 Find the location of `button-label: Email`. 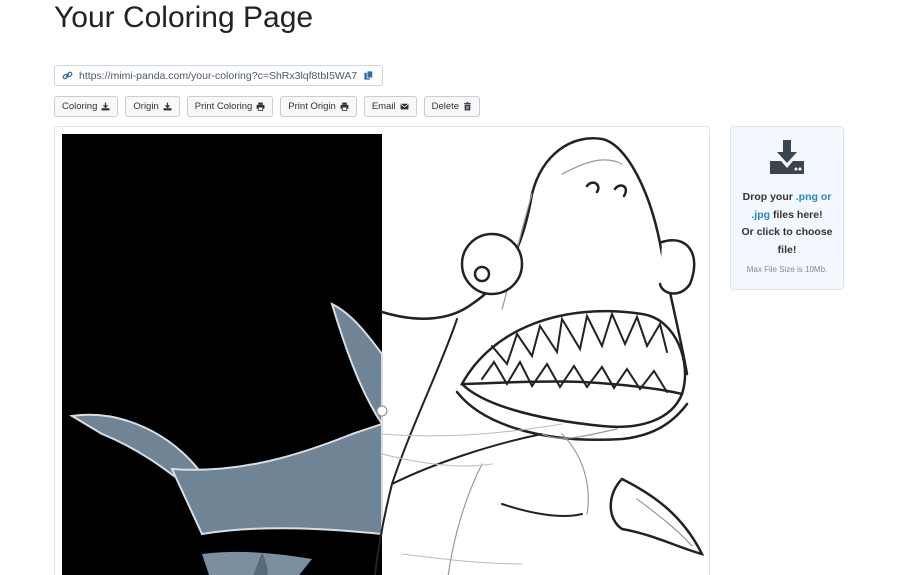

button-label: Email is located at coordinates (383, 106).